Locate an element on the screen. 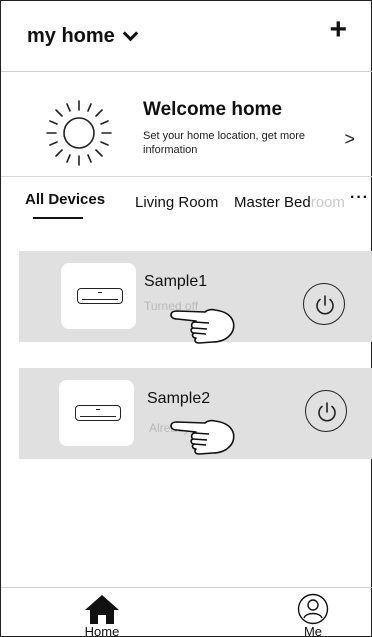 The image size is (372, 637). device-card: Sample2 Already On is located at coordinates (195, 413).